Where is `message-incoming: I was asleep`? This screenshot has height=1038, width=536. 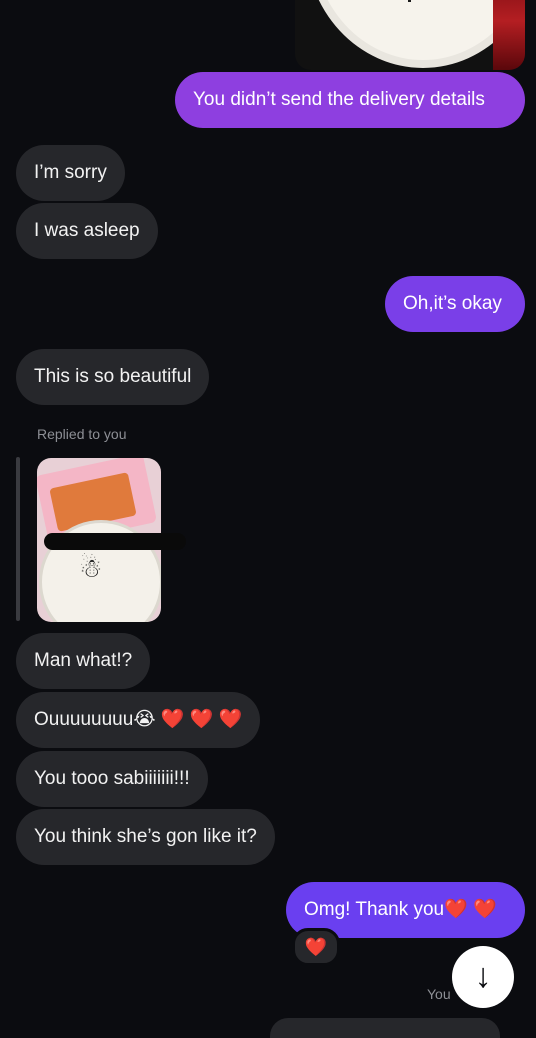 message-incoming: I was asleep is located at coordinates (87, 231).